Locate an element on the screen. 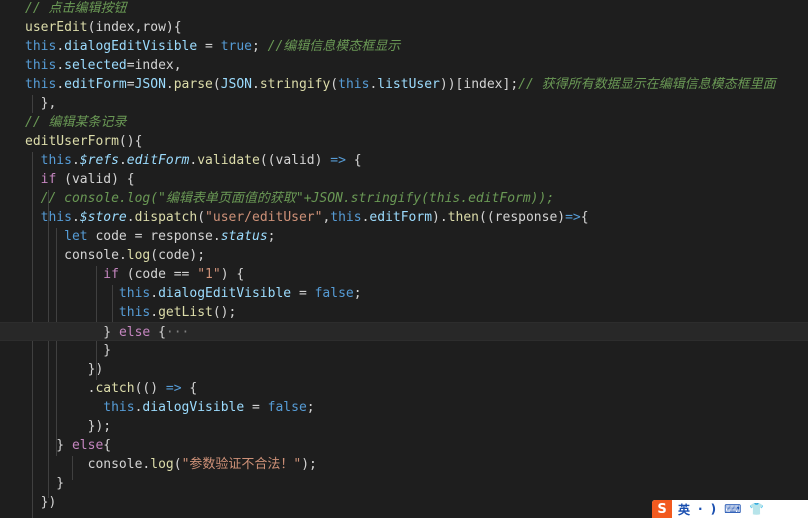 The width and height of the screenshot is (808, 518). code-line: // 点击编辑按钮 is located at coordinates (404, 9).